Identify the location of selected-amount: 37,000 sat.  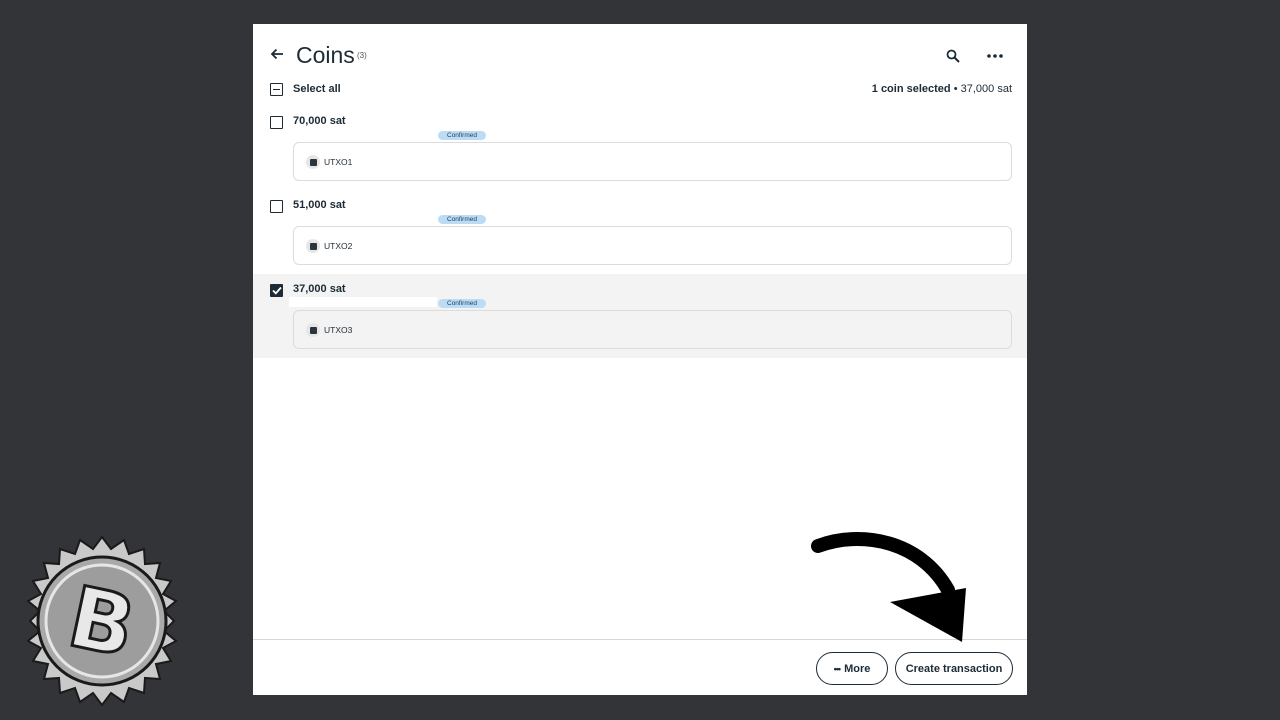
(986, 89).